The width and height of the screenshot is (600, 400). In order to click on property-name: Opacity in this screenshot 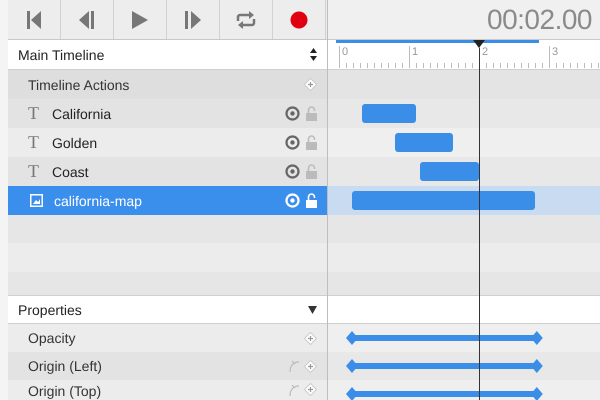, I will do `click(51, 338)`.